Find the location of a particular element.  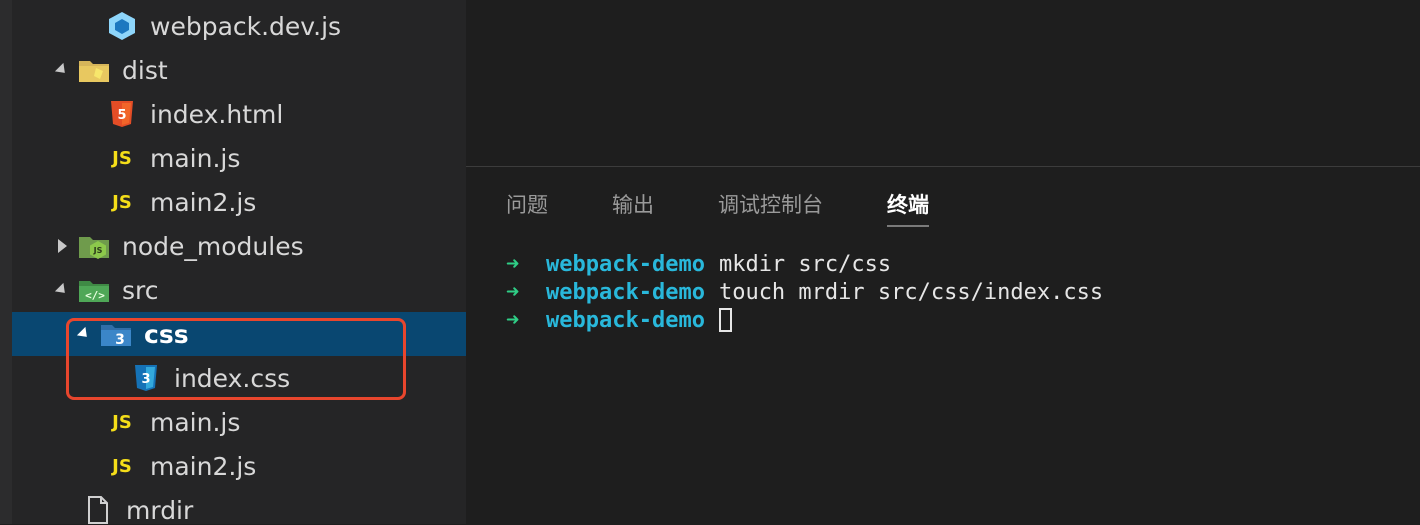

tab-terminal: 终端 is located at coordinates (908, 208).